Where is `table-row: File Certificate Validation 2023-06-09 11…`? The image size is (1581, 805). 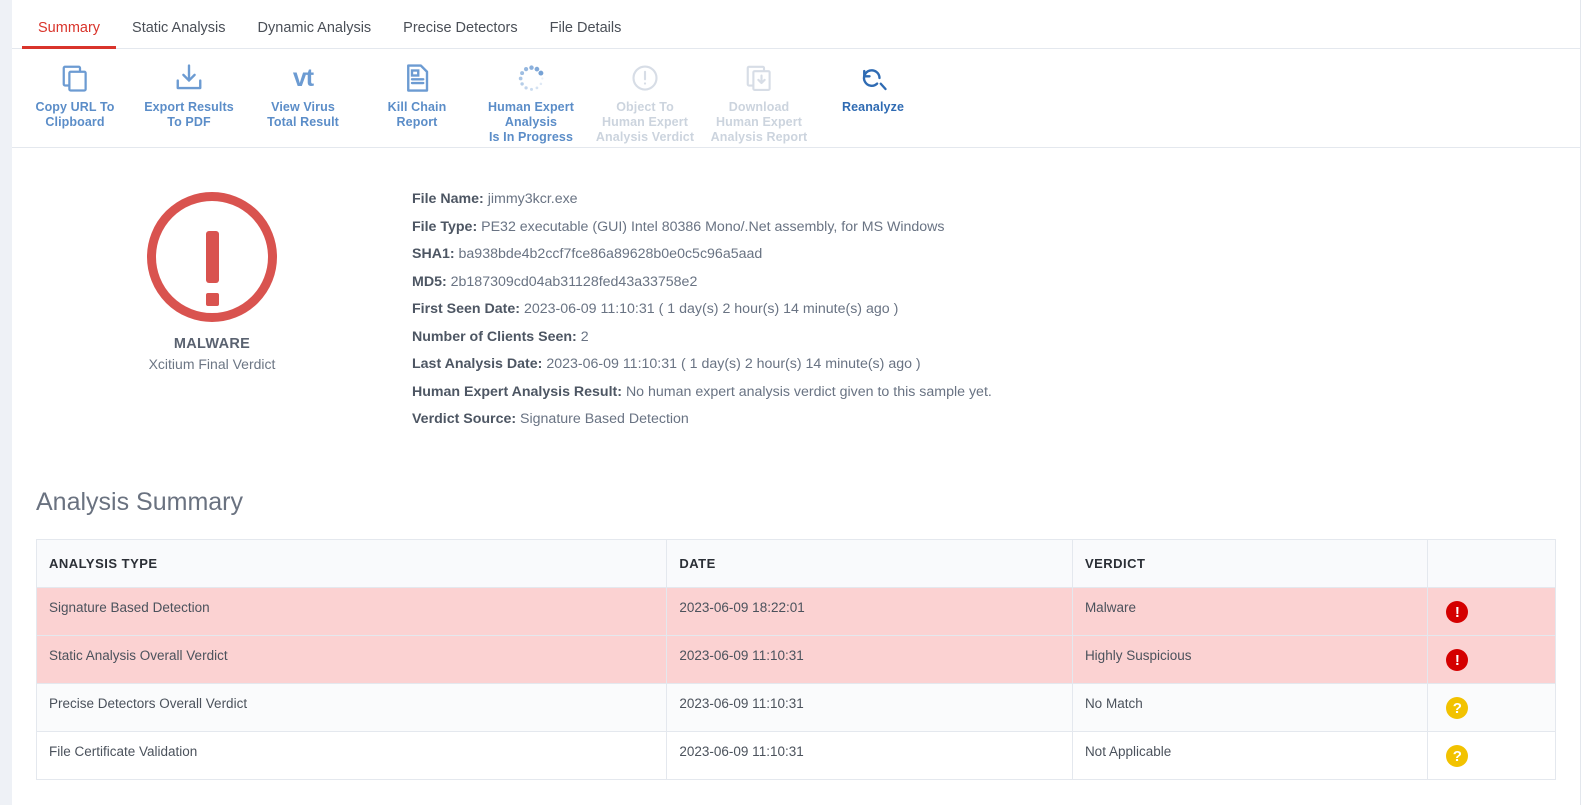 table-row: File Certificate Validation 2023-06-09 11… is located at coordinates (796, 755).